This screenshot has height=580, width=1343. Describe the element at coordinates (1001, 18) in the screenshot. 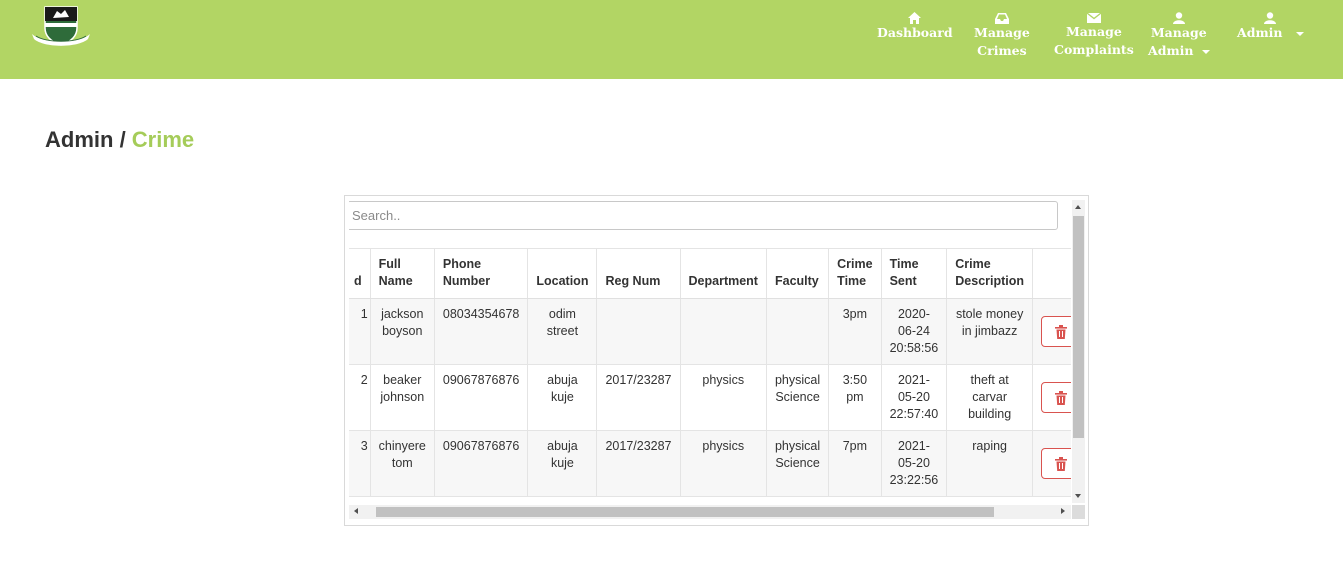

I see `inbox-icon` at that location.